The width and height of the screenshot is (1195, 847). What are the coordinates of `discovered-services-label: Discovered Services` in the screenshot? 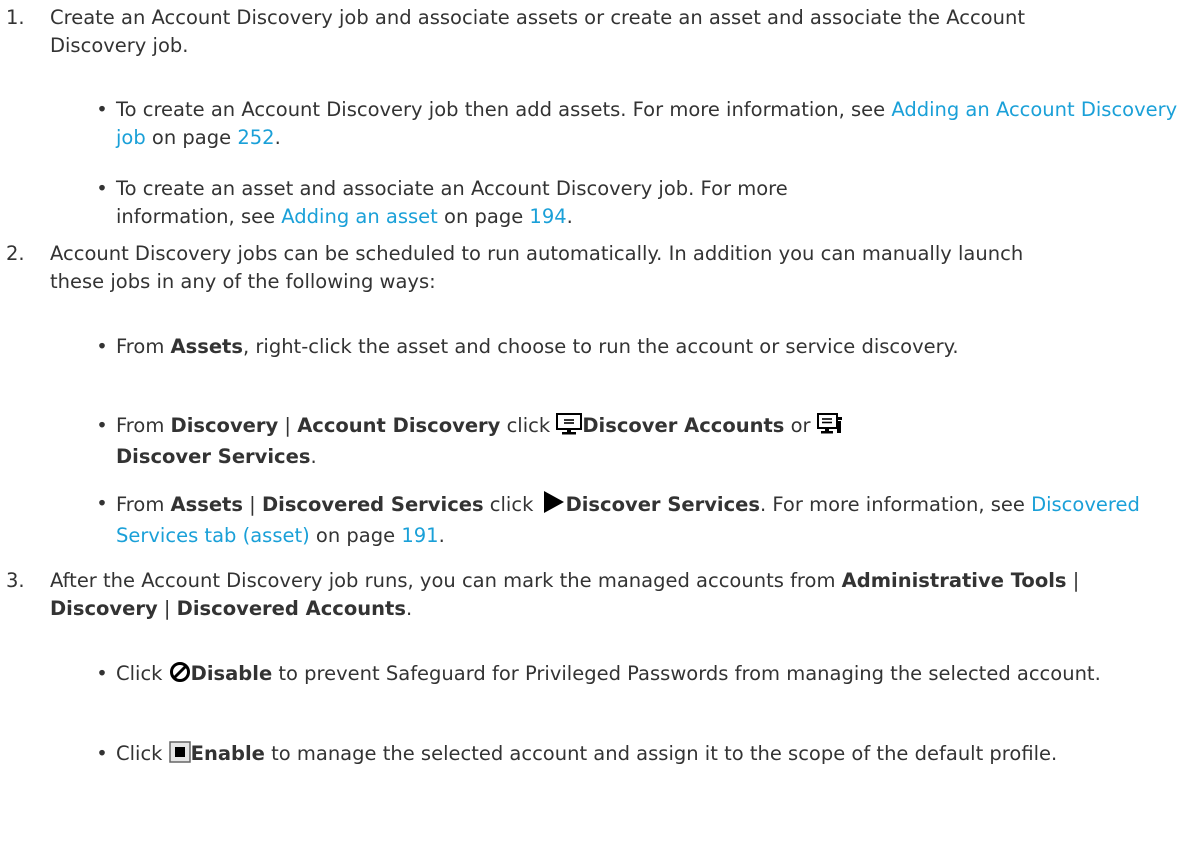 It's located at (372, 504).